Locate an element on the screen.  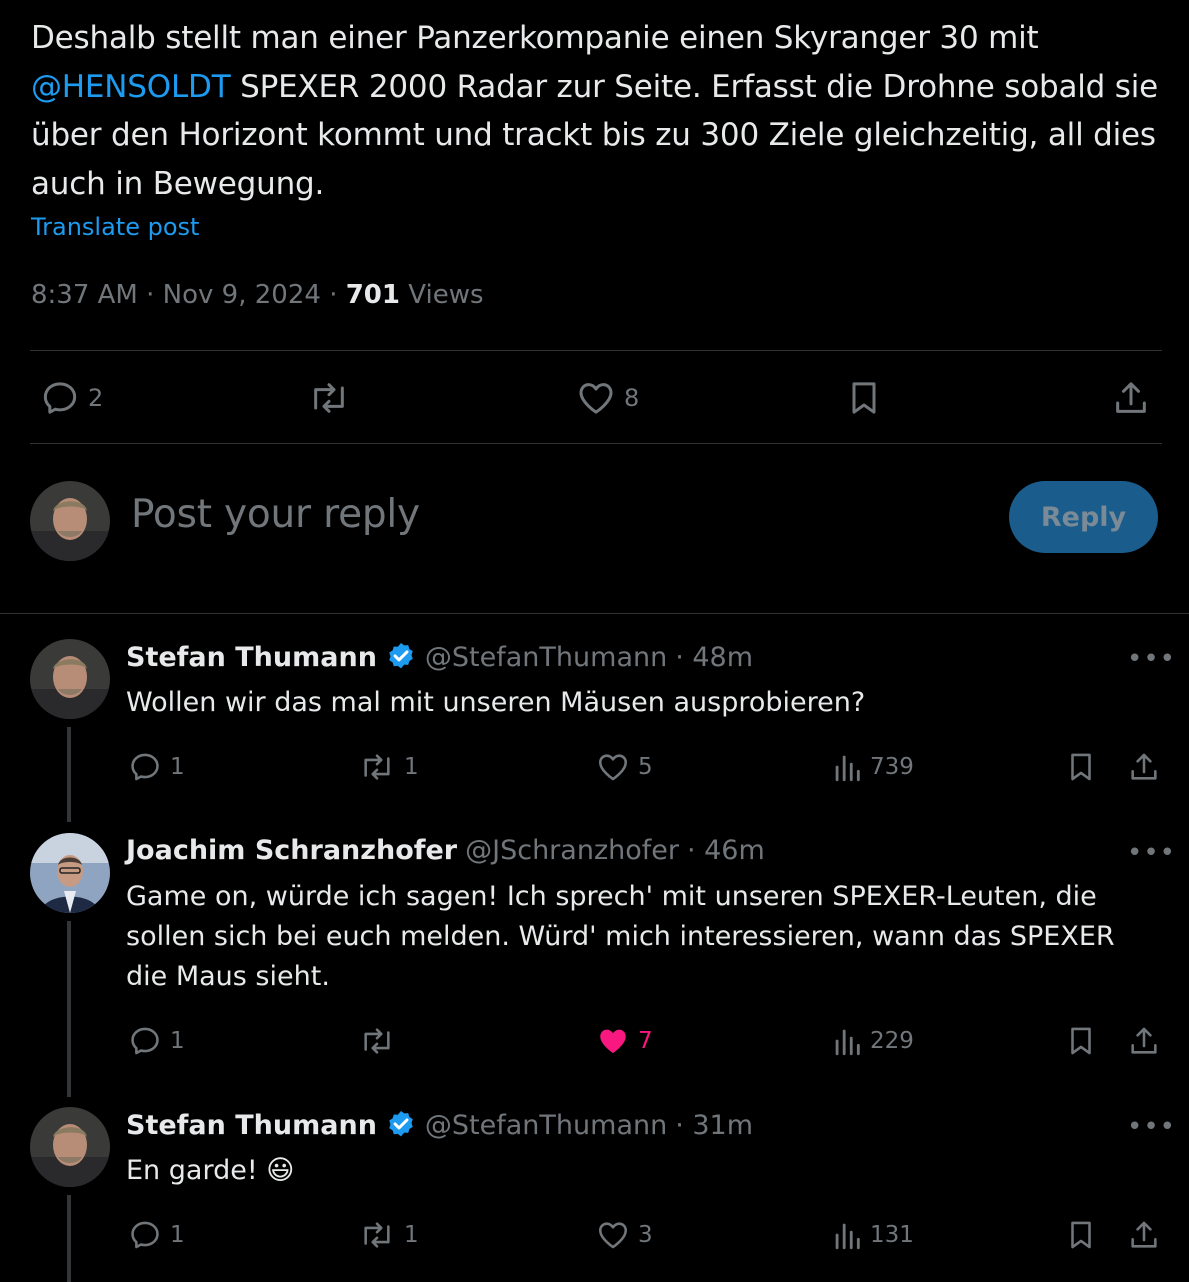
reply-header: Stefan Thumann @StefanThumann · 31m is located at coordinates (439, 1125).